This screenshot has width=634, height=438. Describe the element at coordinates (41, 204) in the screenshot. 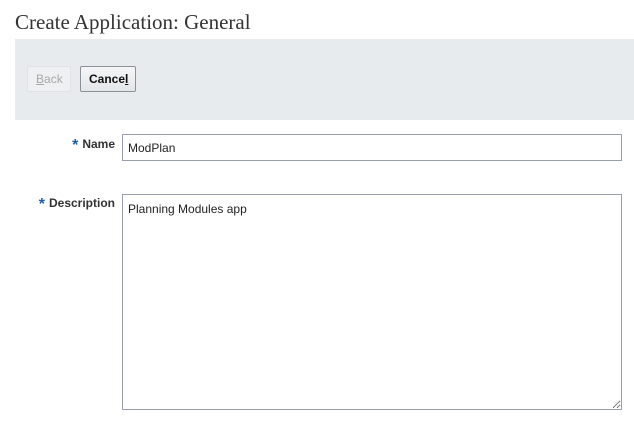

I see `description-required-marker: *` at that location.